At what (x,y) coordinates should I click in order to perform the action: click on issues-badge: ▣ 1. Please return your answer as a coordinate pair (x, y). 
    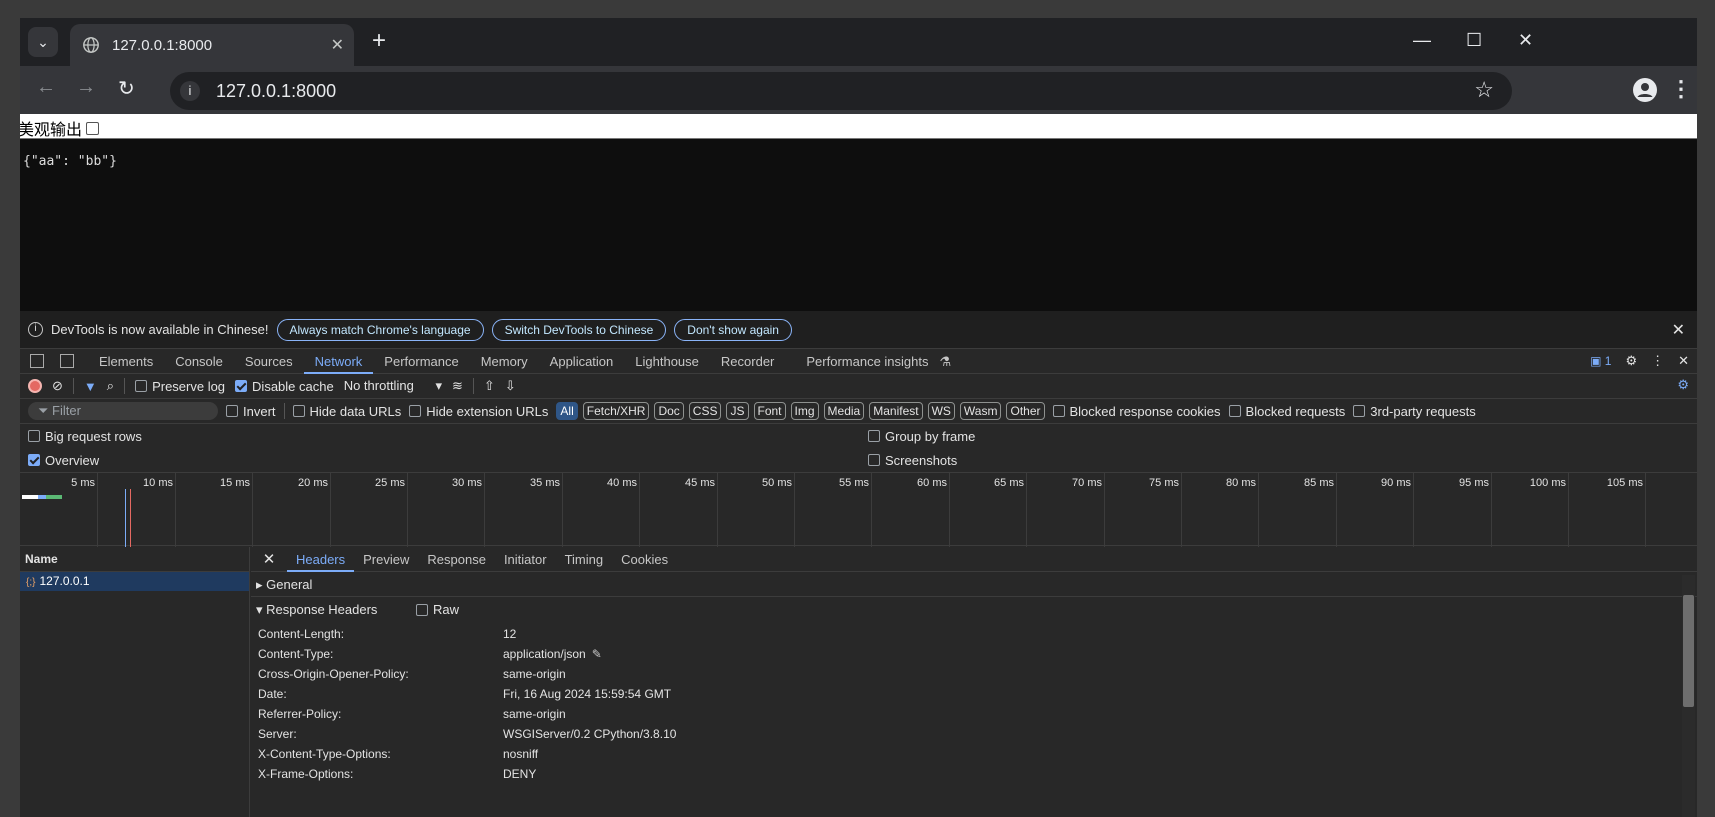
    Looking at the image, I should click on (1600, 361).